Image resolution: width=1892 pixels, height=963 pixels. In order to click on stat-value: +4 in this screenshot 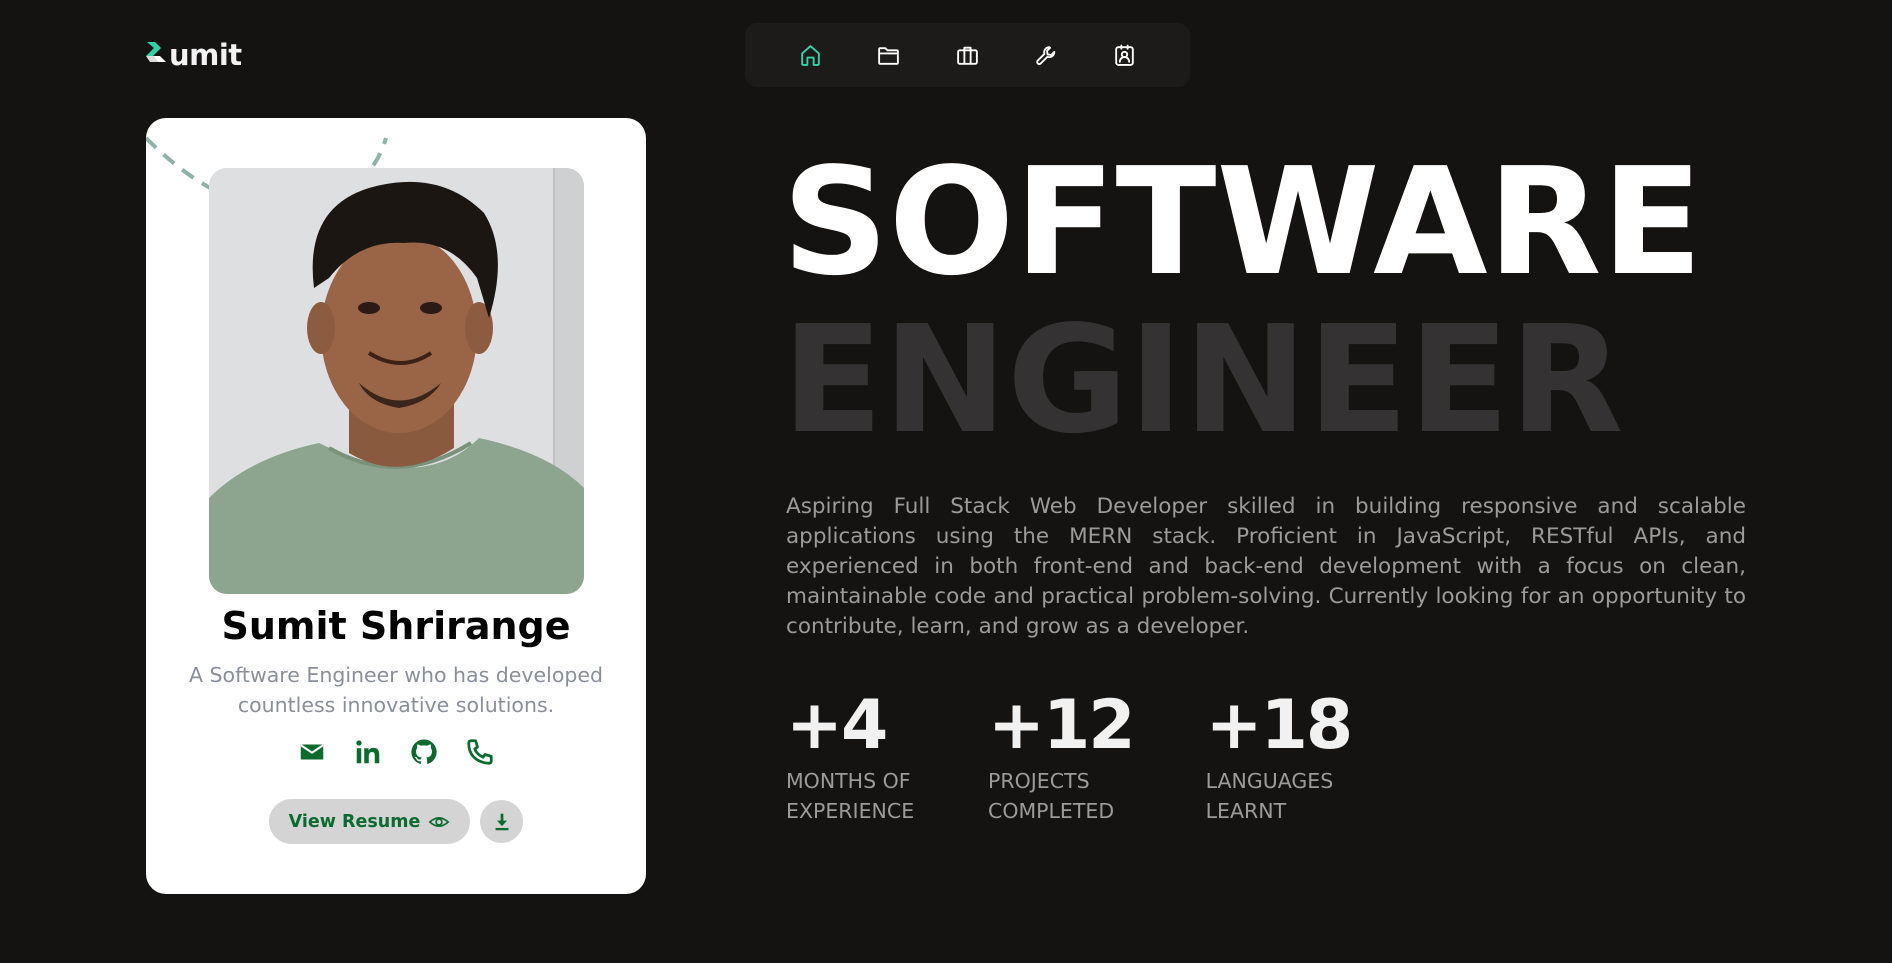, I will do `click(837, 725)`.